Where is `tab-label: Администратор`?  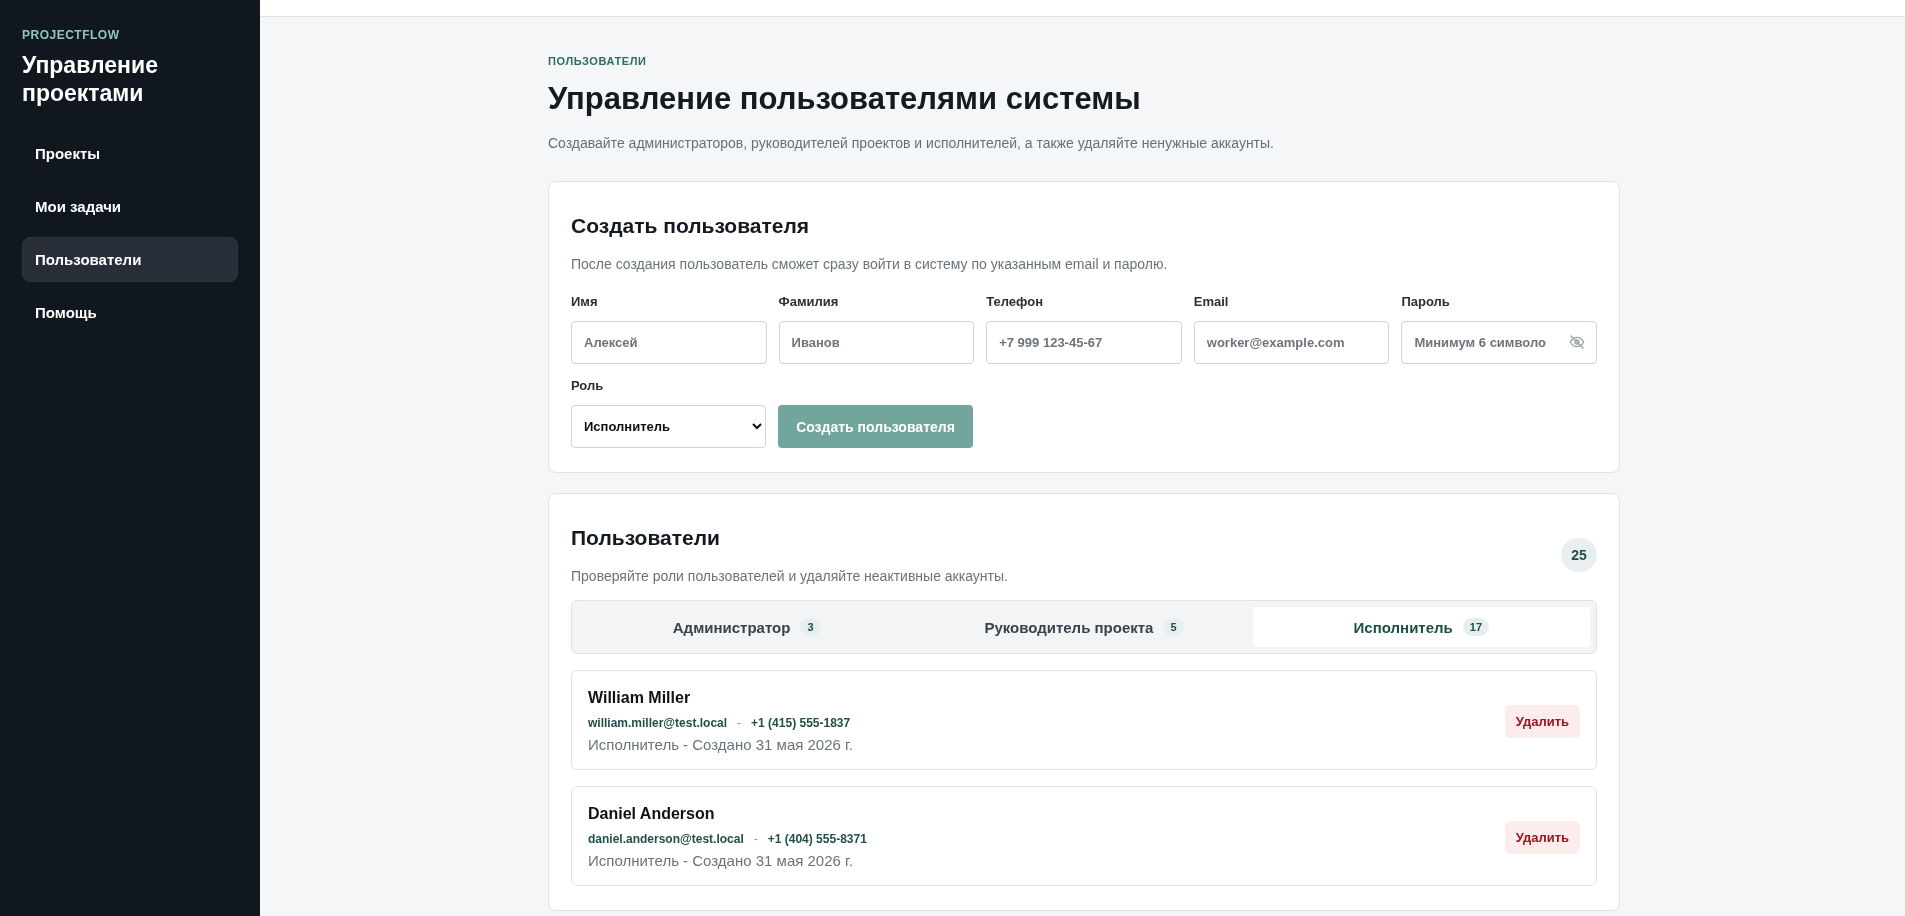
tab-label: Администратор is located at coordinates (731, 627).